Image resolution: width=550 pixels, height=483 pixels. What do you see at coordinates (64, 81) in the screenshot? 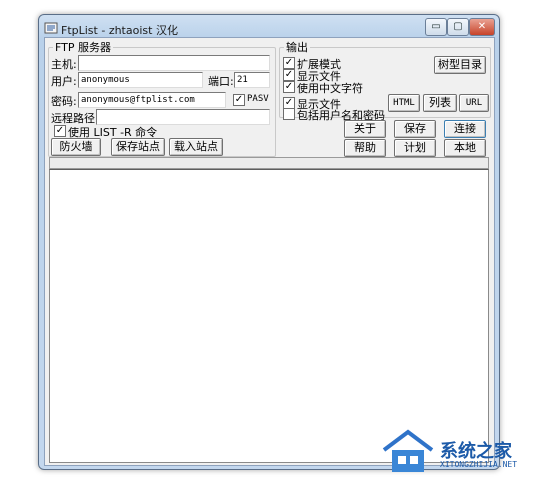
I see `user-label: 用户:` at bounding box center [64, 81].